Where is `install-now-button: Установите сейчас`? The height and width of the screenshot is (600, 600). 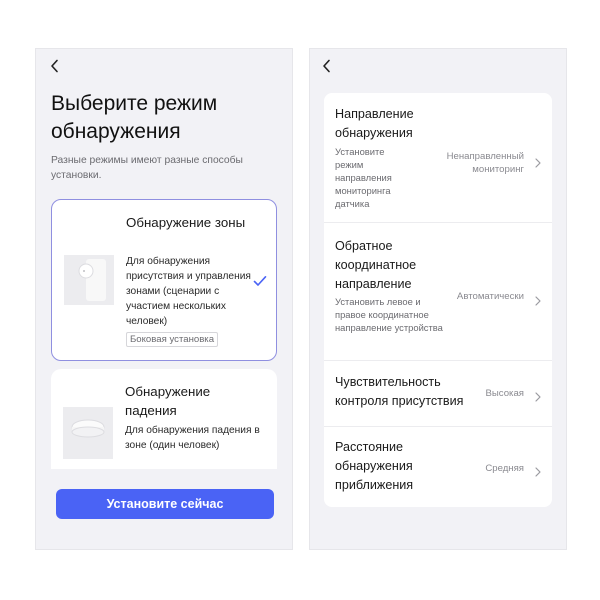 install-now-button: Установите сейчас is located at coordinates (165, 504).